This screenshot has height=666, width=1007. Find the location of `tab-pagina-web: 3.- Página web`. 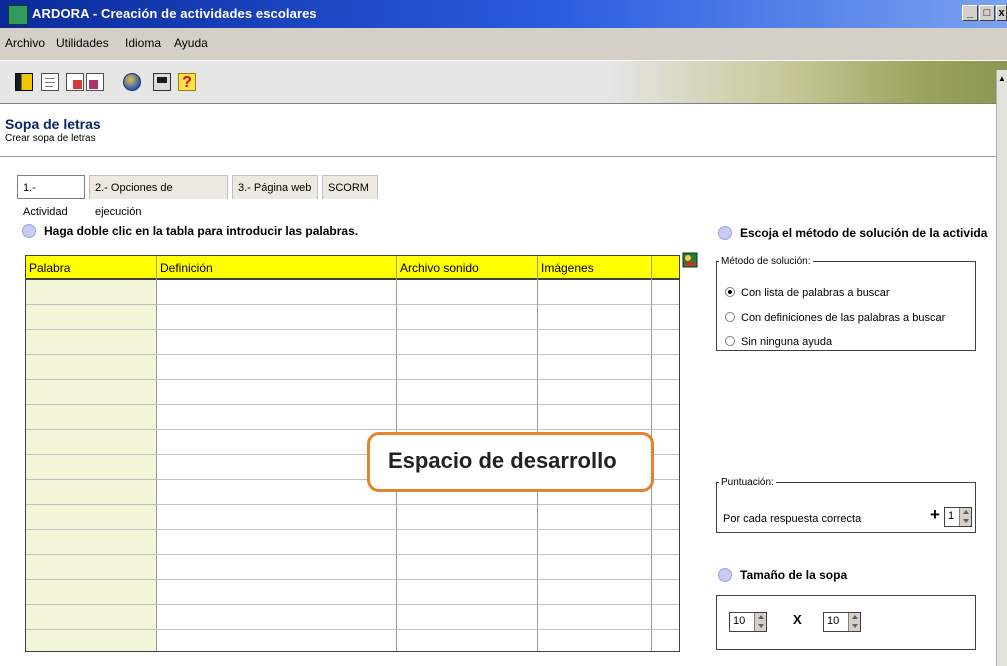

tab-pagina-web: 3.- Página web is located at coordinates (275, 187).